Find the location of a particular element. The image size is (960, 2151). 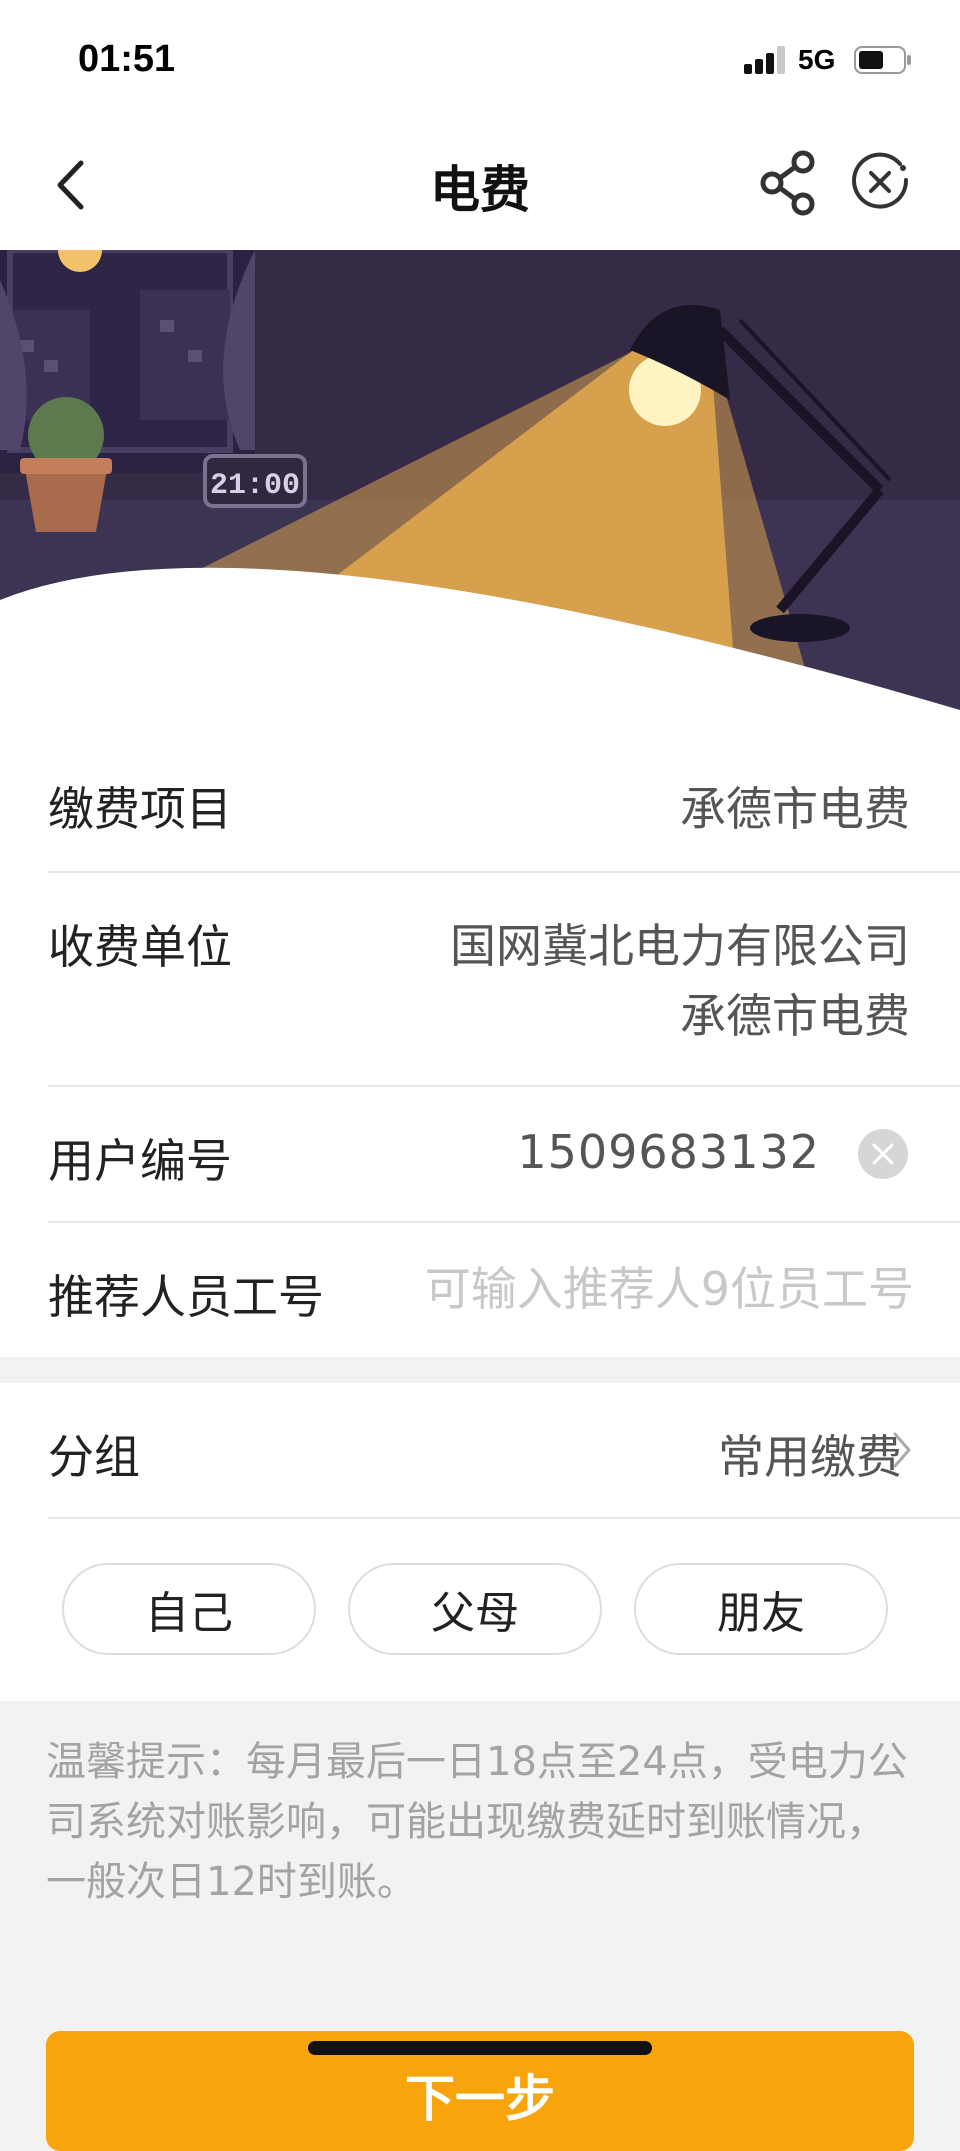

user-number-label: 用户编号 is located at coordinates (140, 1161).